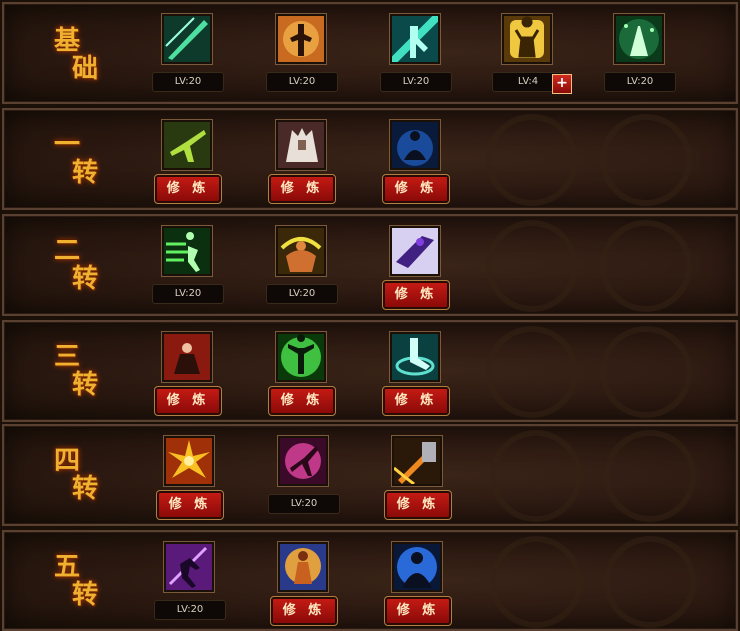 The height and width of the screenshot is (631, 740). Describe the element at coordinates (301, 251) in the screenshot. I see `muscle-power-icon` at that location.